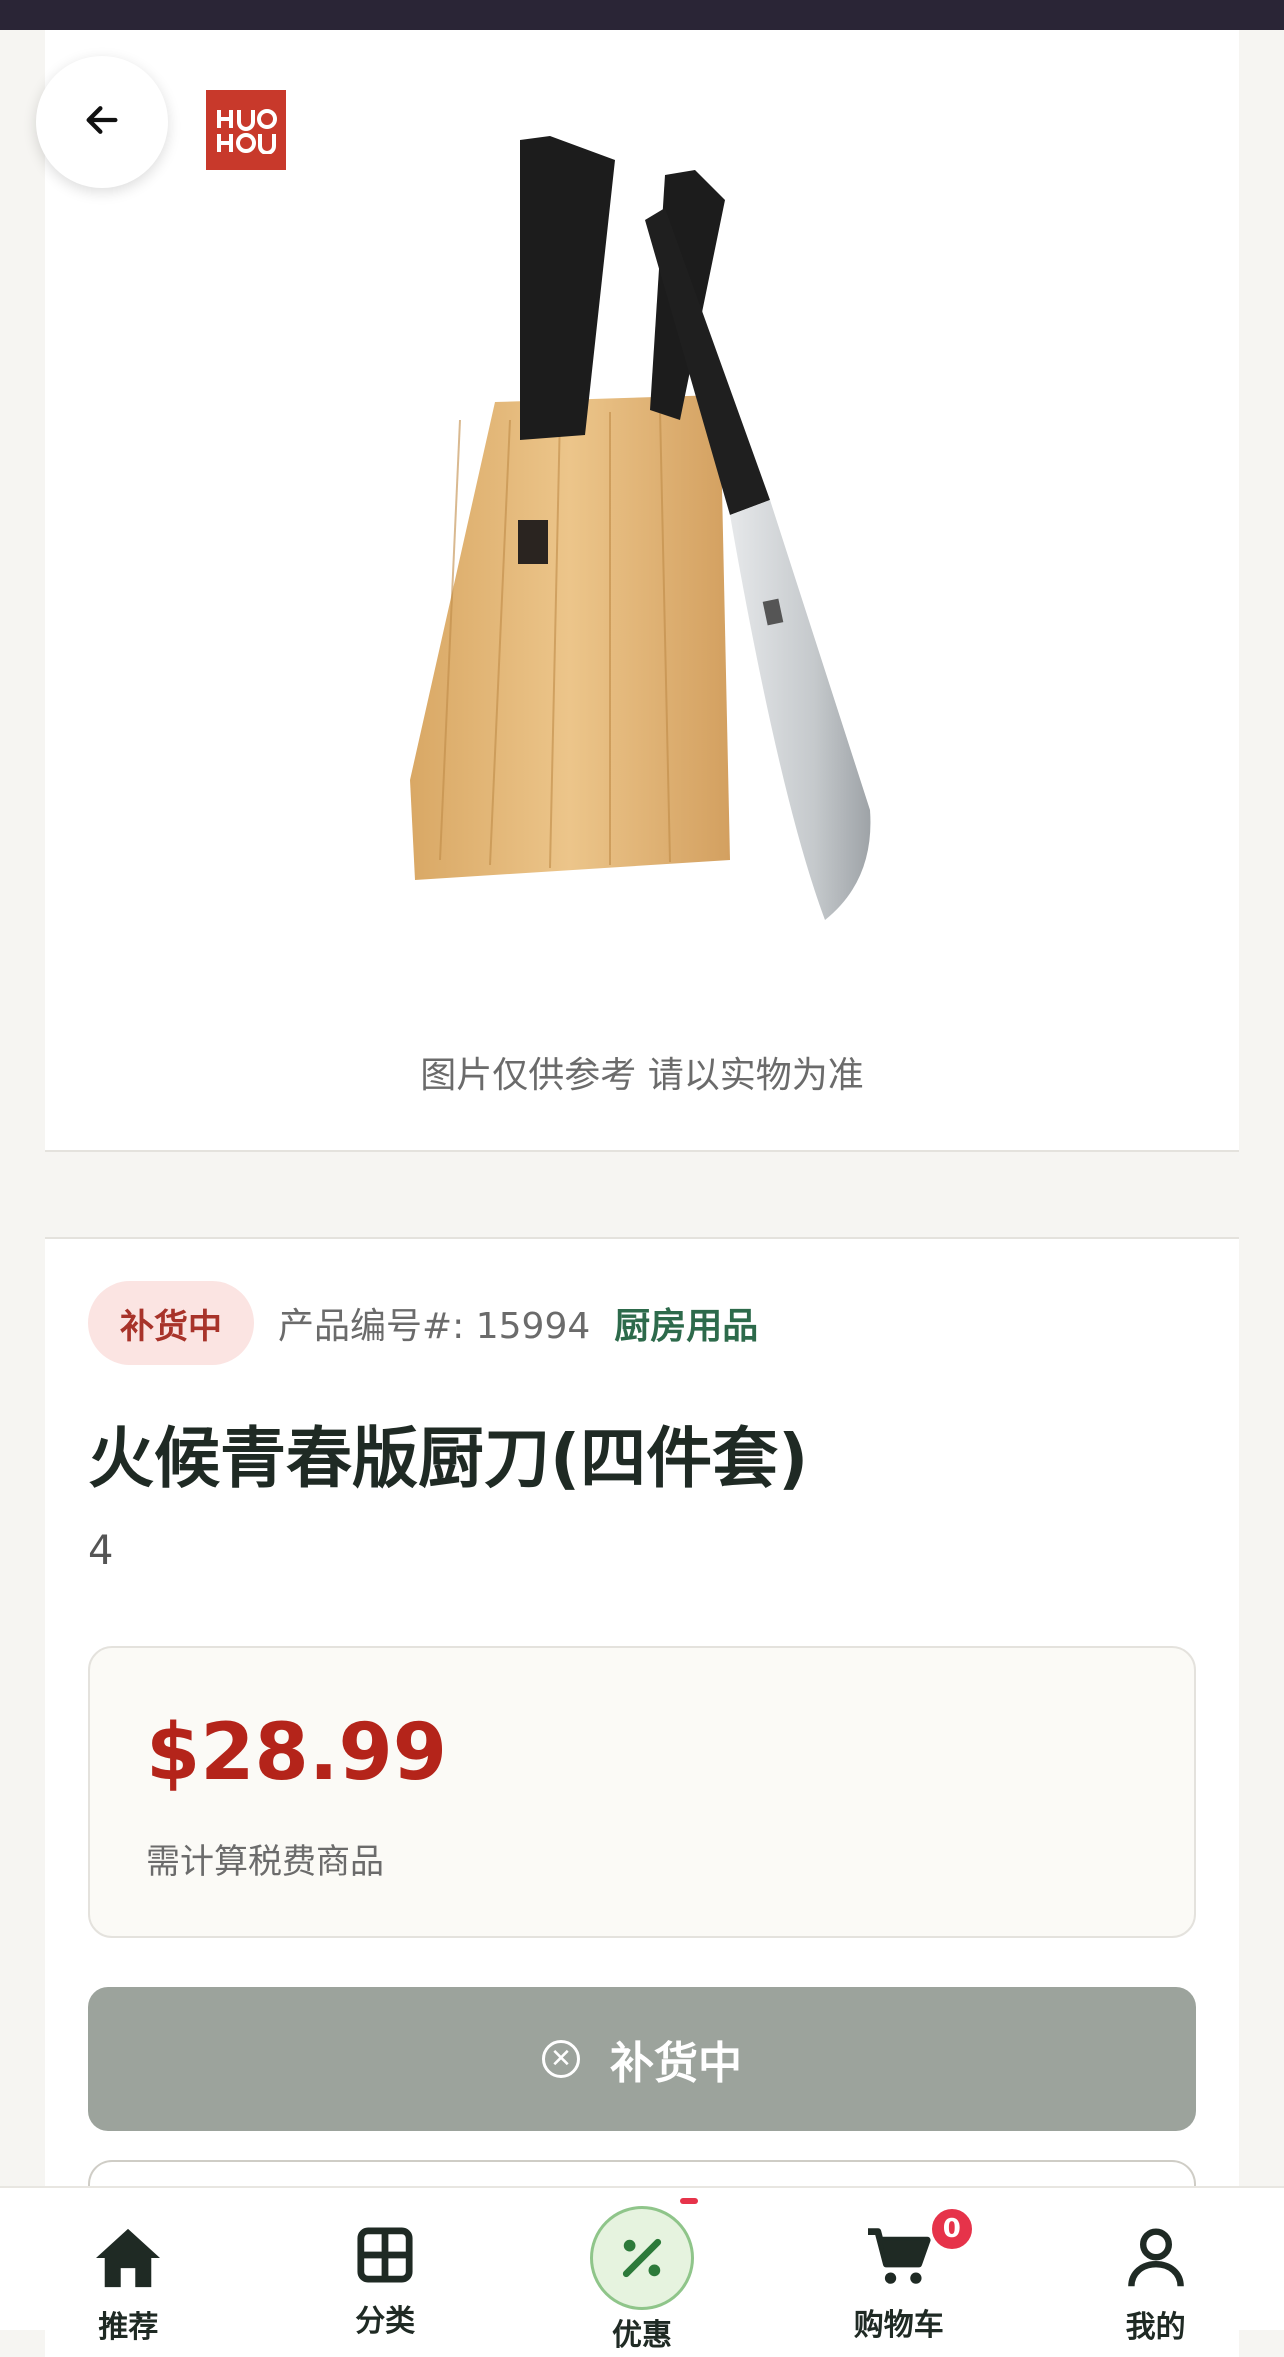 This screenshot has width=1284, height=2357. Describe the element at coordinates (641, 2335) in the screenshot. I see `tab-label: 优惠` at that location.